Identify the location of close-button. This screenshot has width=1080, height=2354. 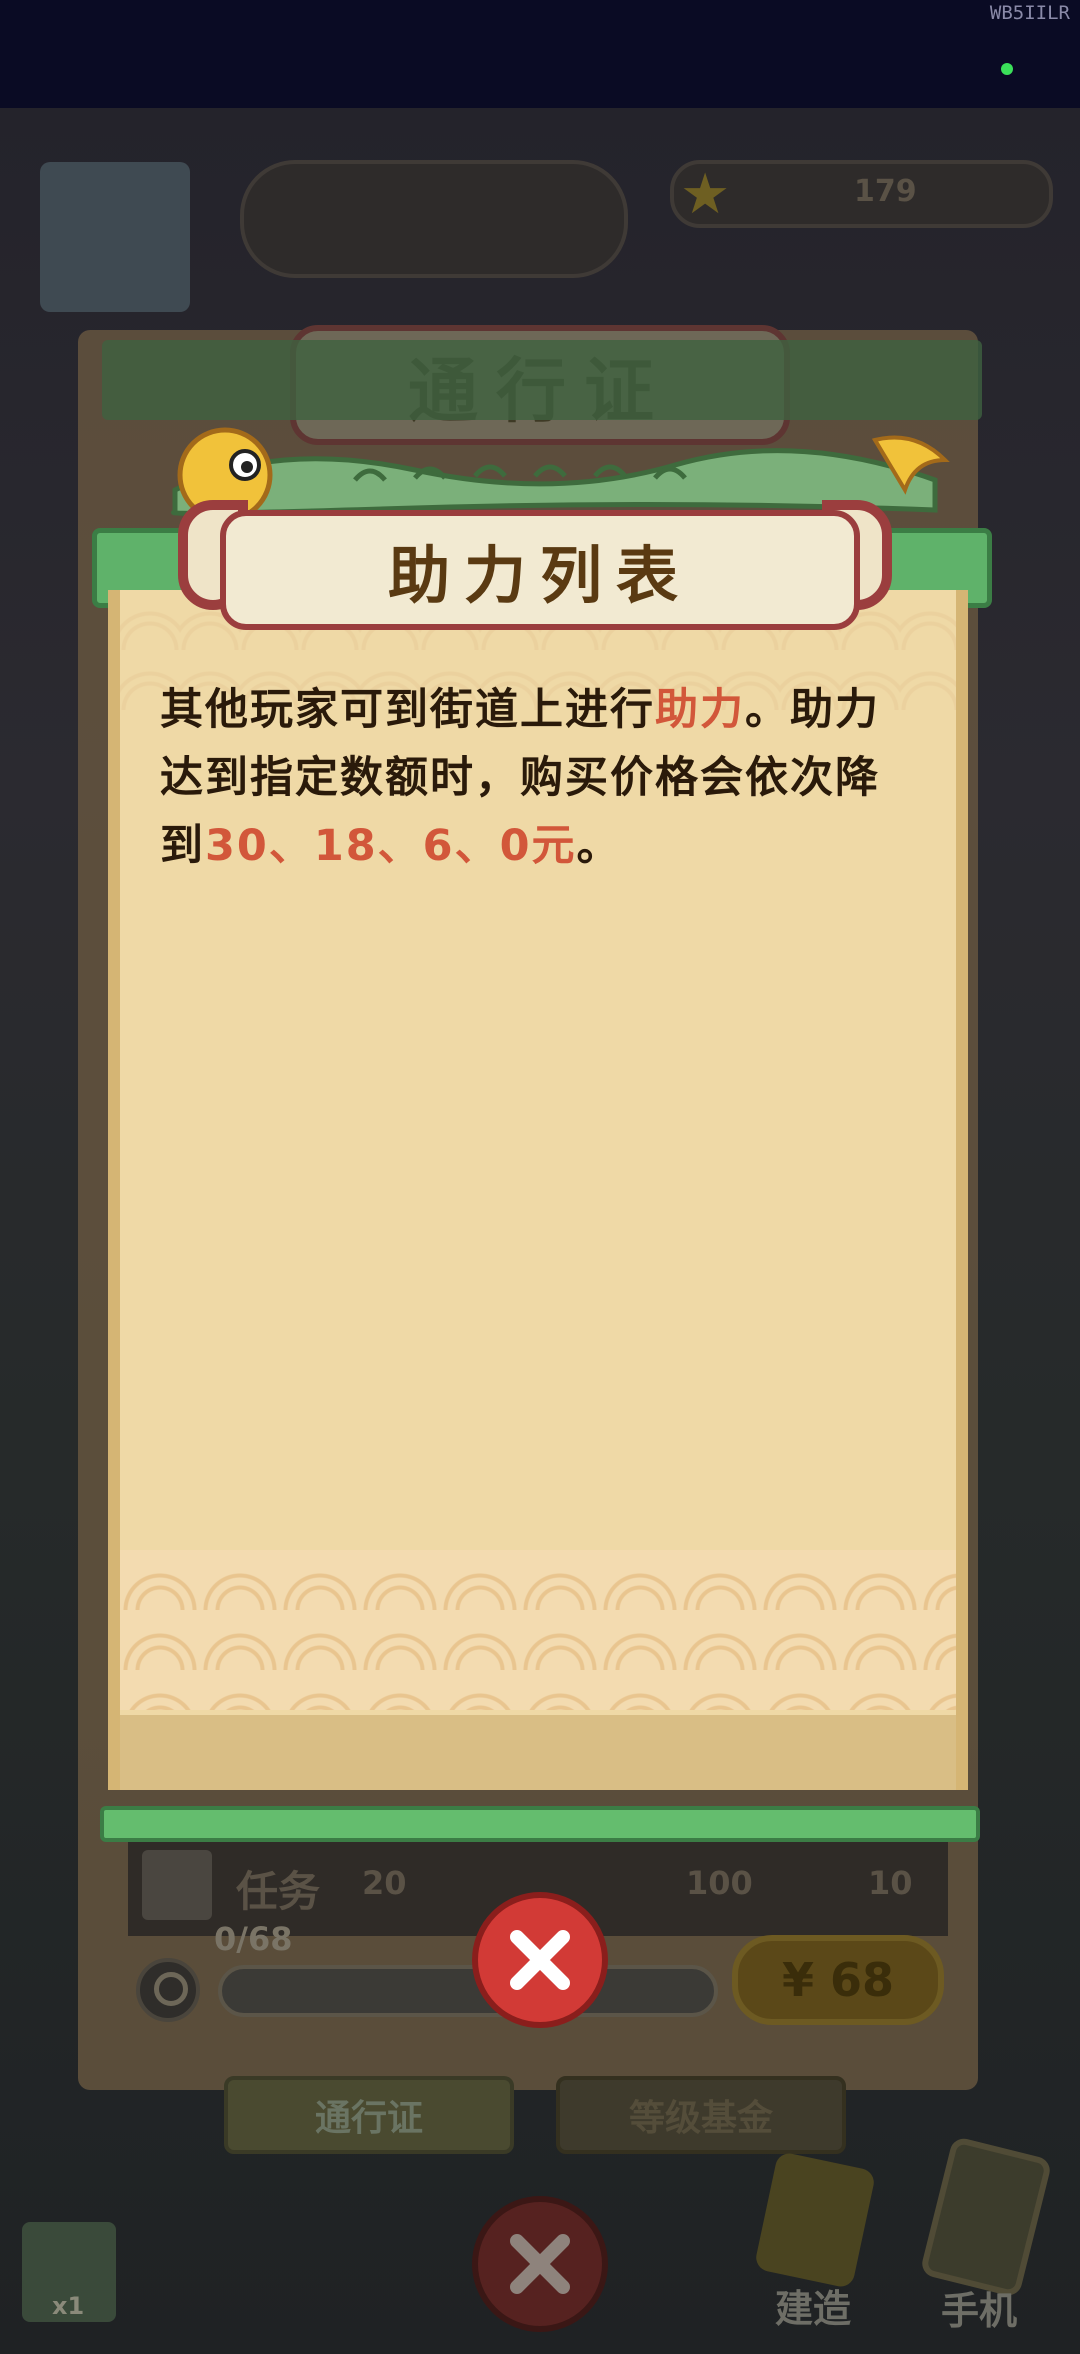
(540, 1960).